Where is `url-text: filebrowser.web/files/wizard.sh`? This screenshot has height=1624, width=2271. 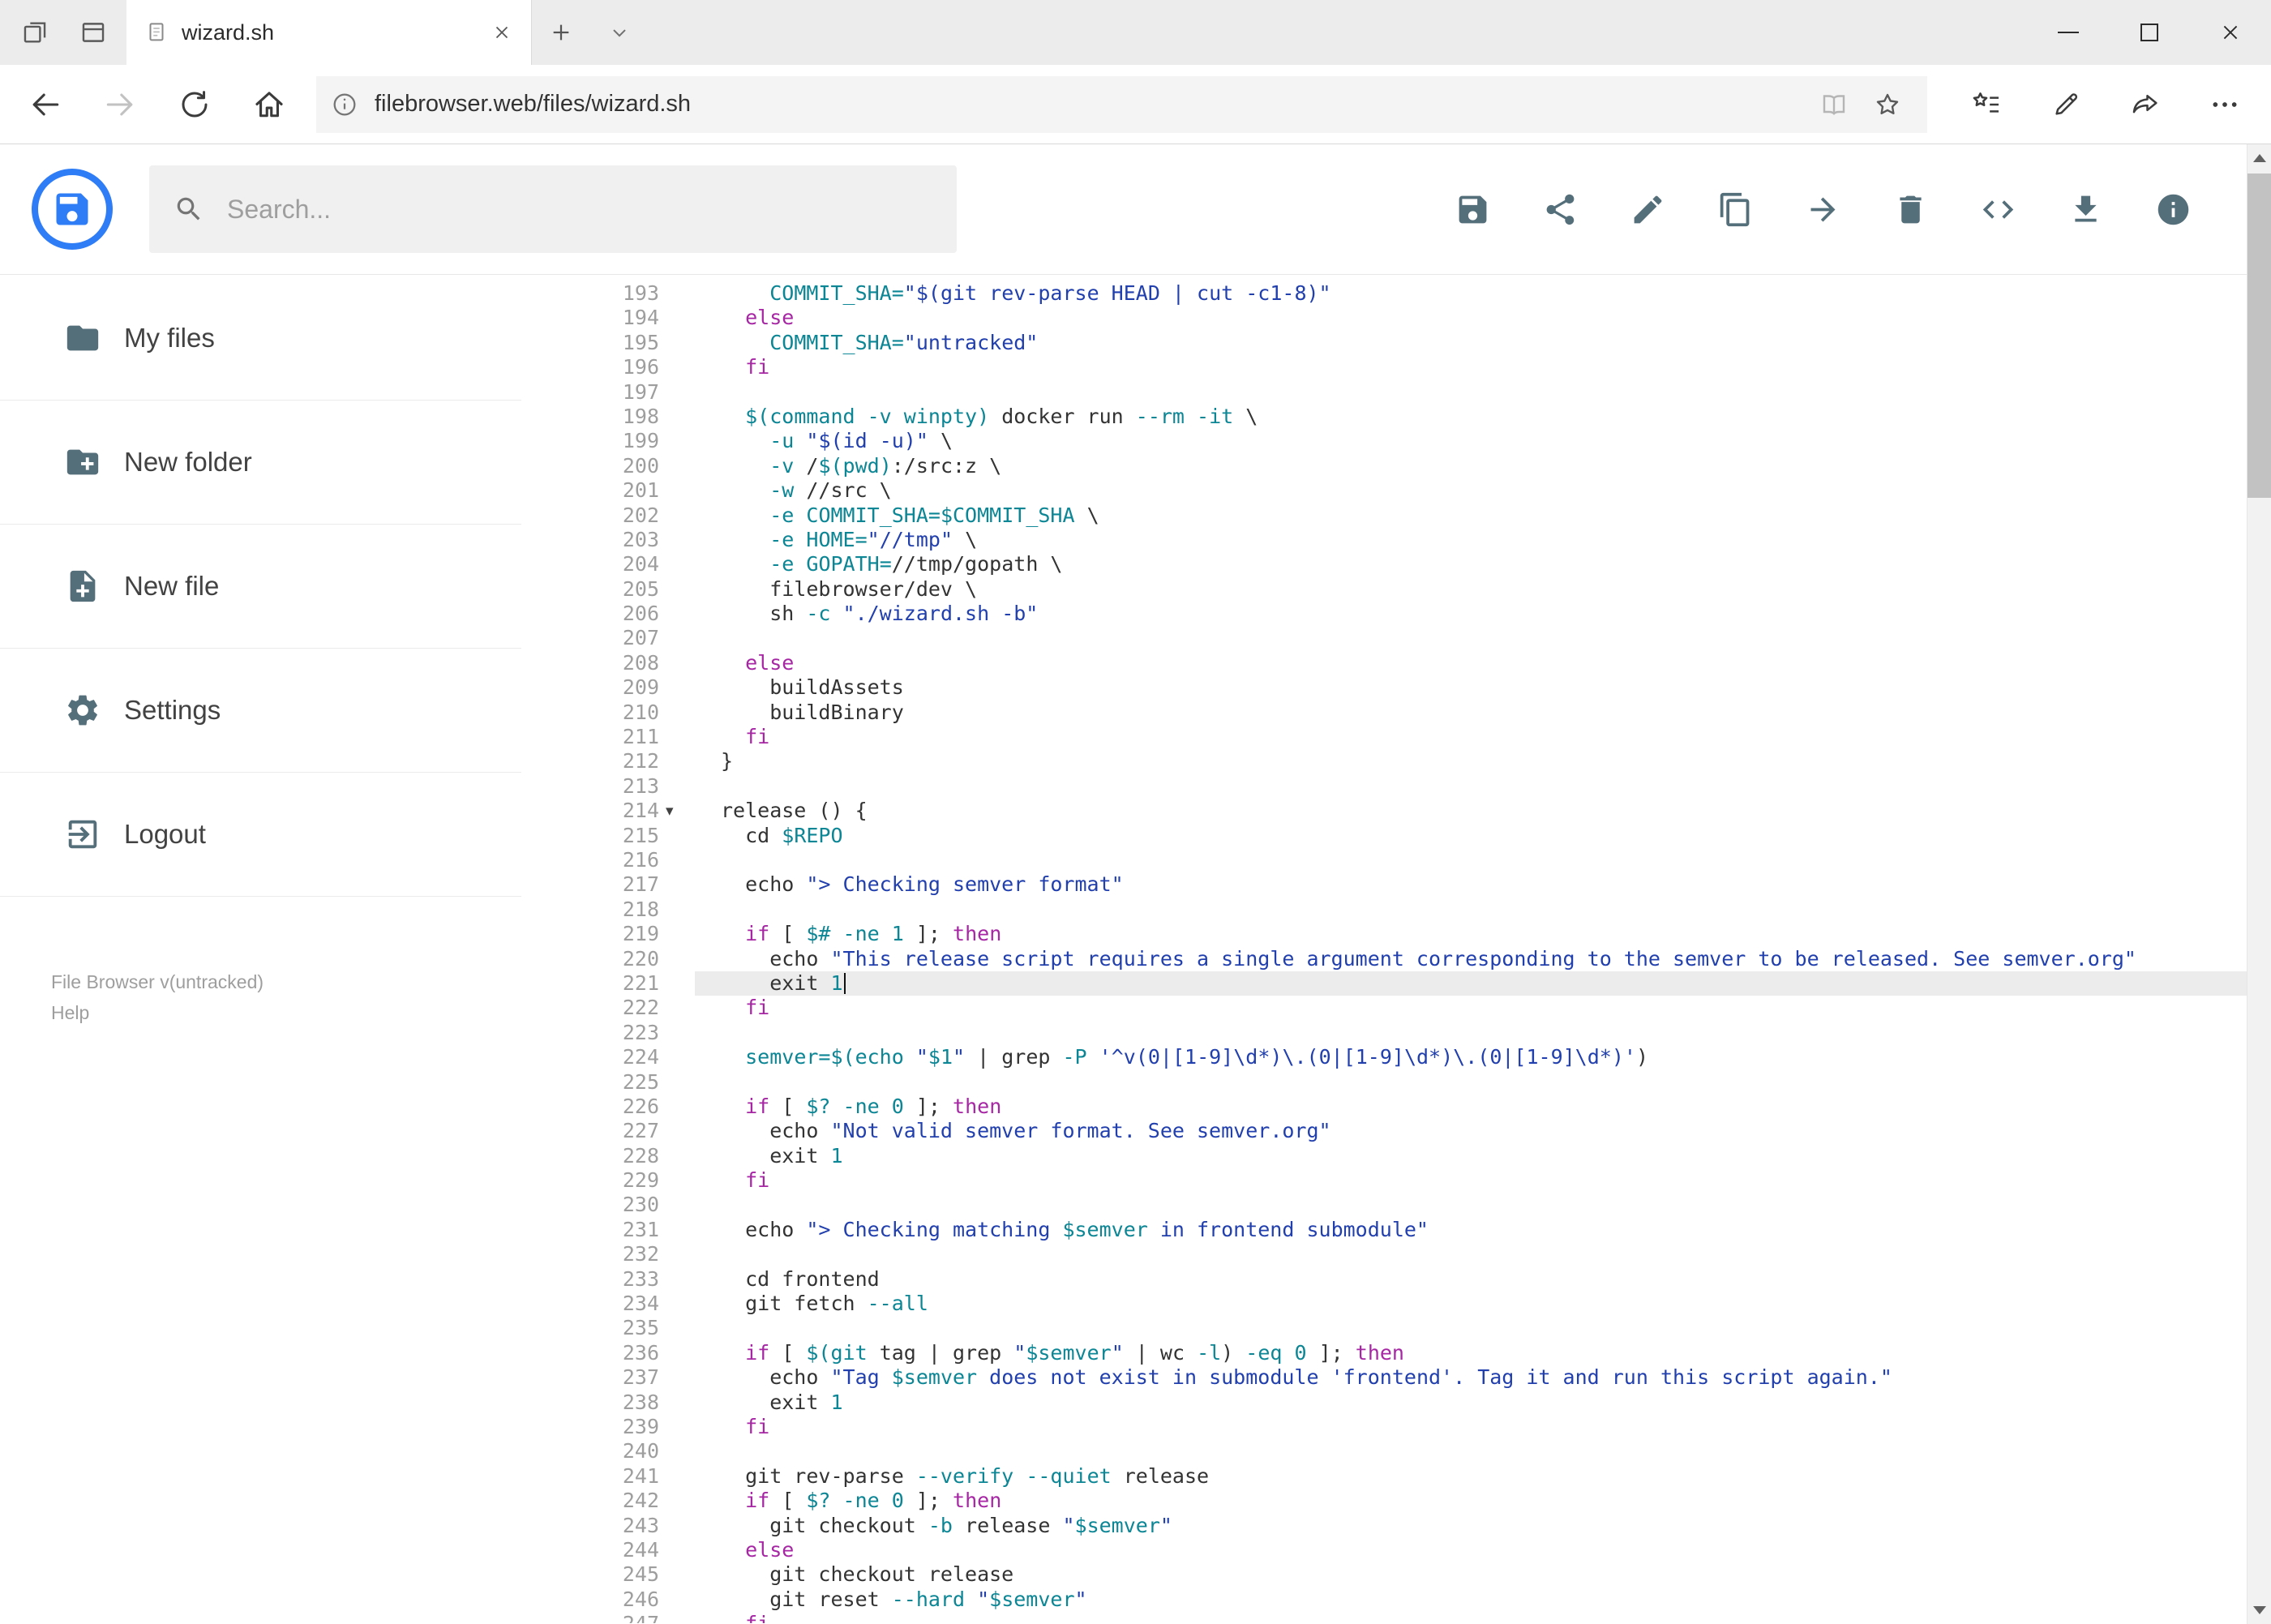
url-text: filebrowser.web/files/wizard.sh is located at coordinates (1091, 105).